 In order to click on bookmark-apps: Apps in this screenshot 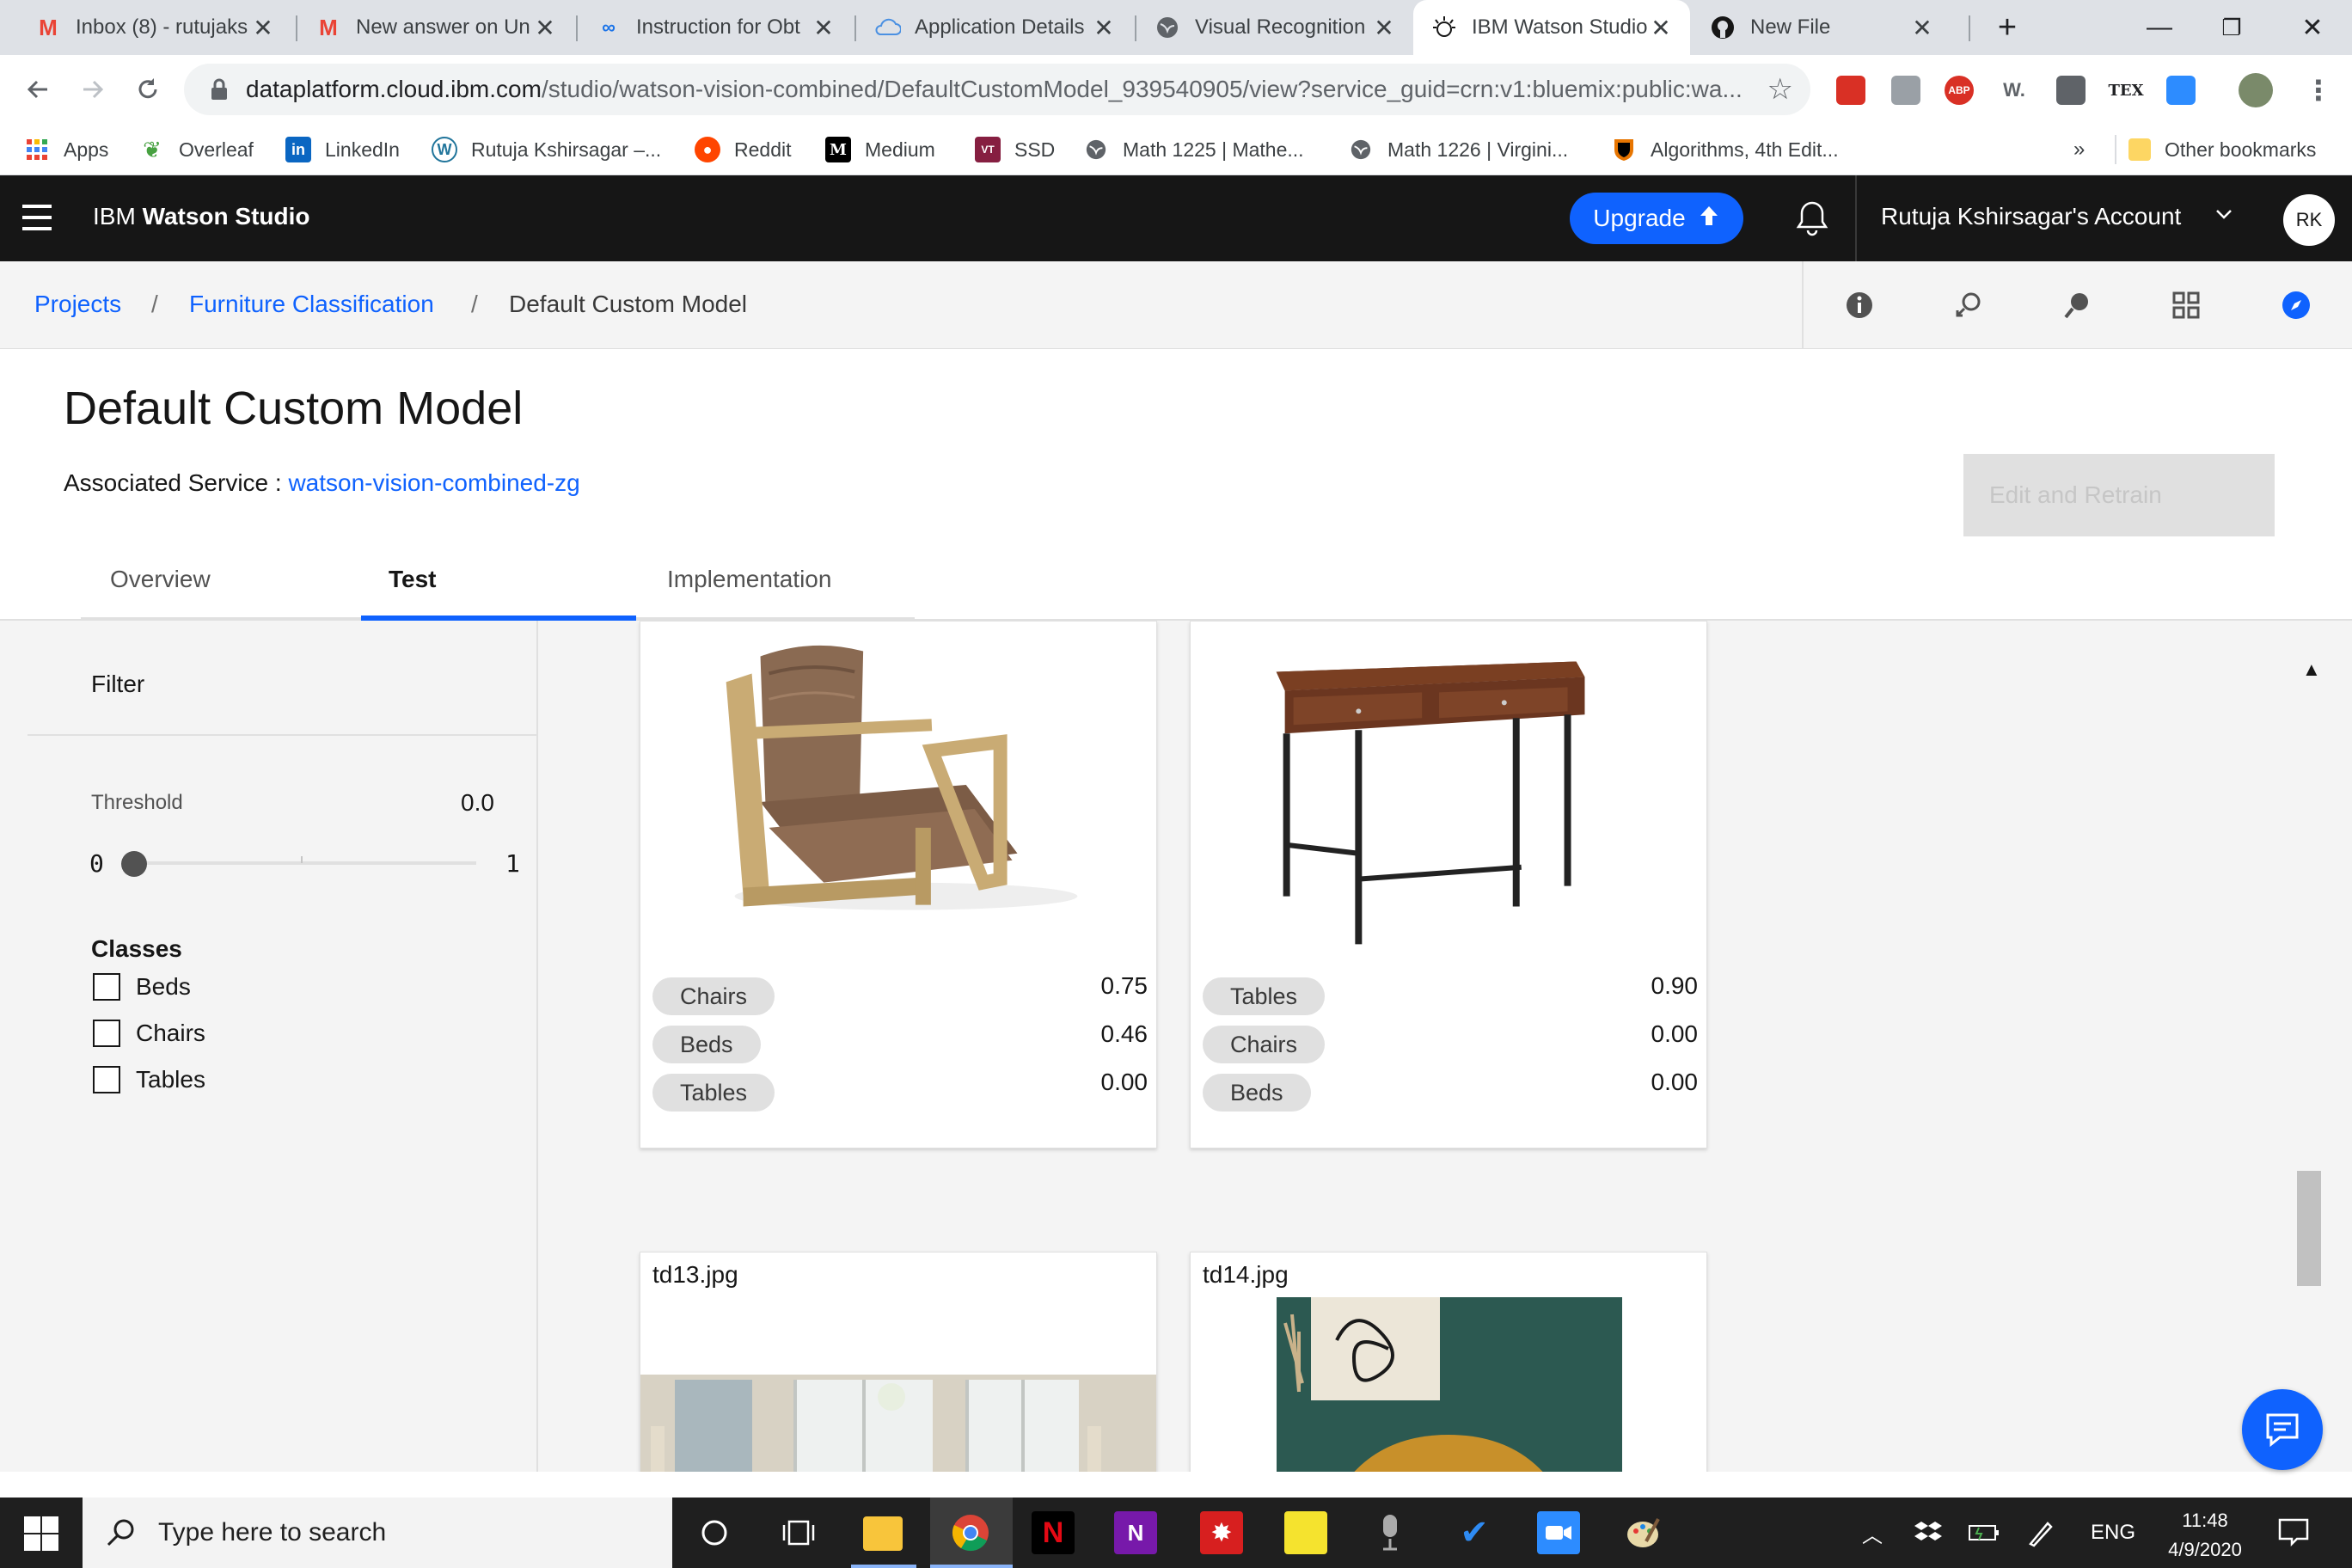, I will do `click(66, 149)`.